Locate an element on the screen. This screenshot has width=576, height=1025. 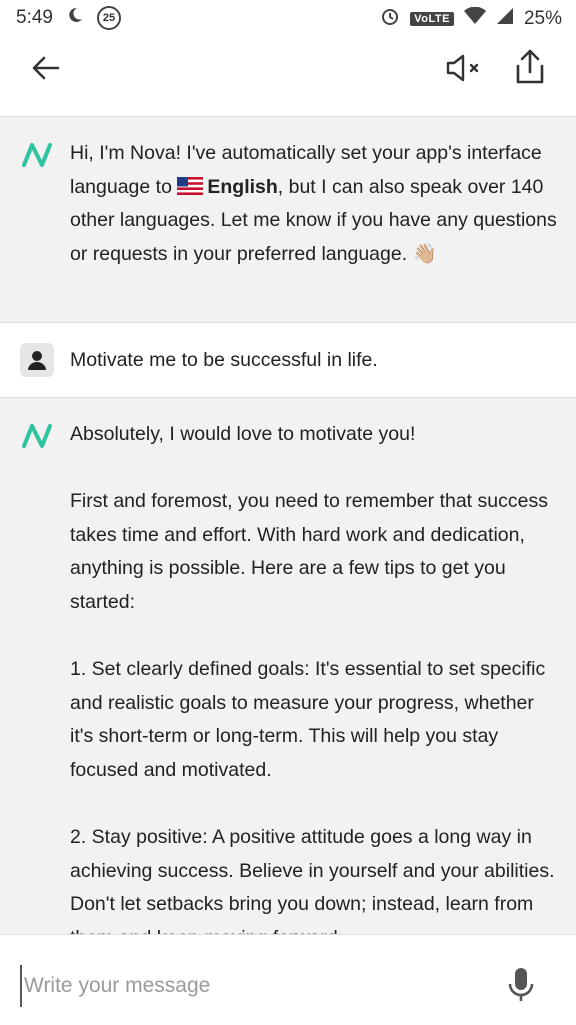
message-composer is located at coordinates (288, 979).